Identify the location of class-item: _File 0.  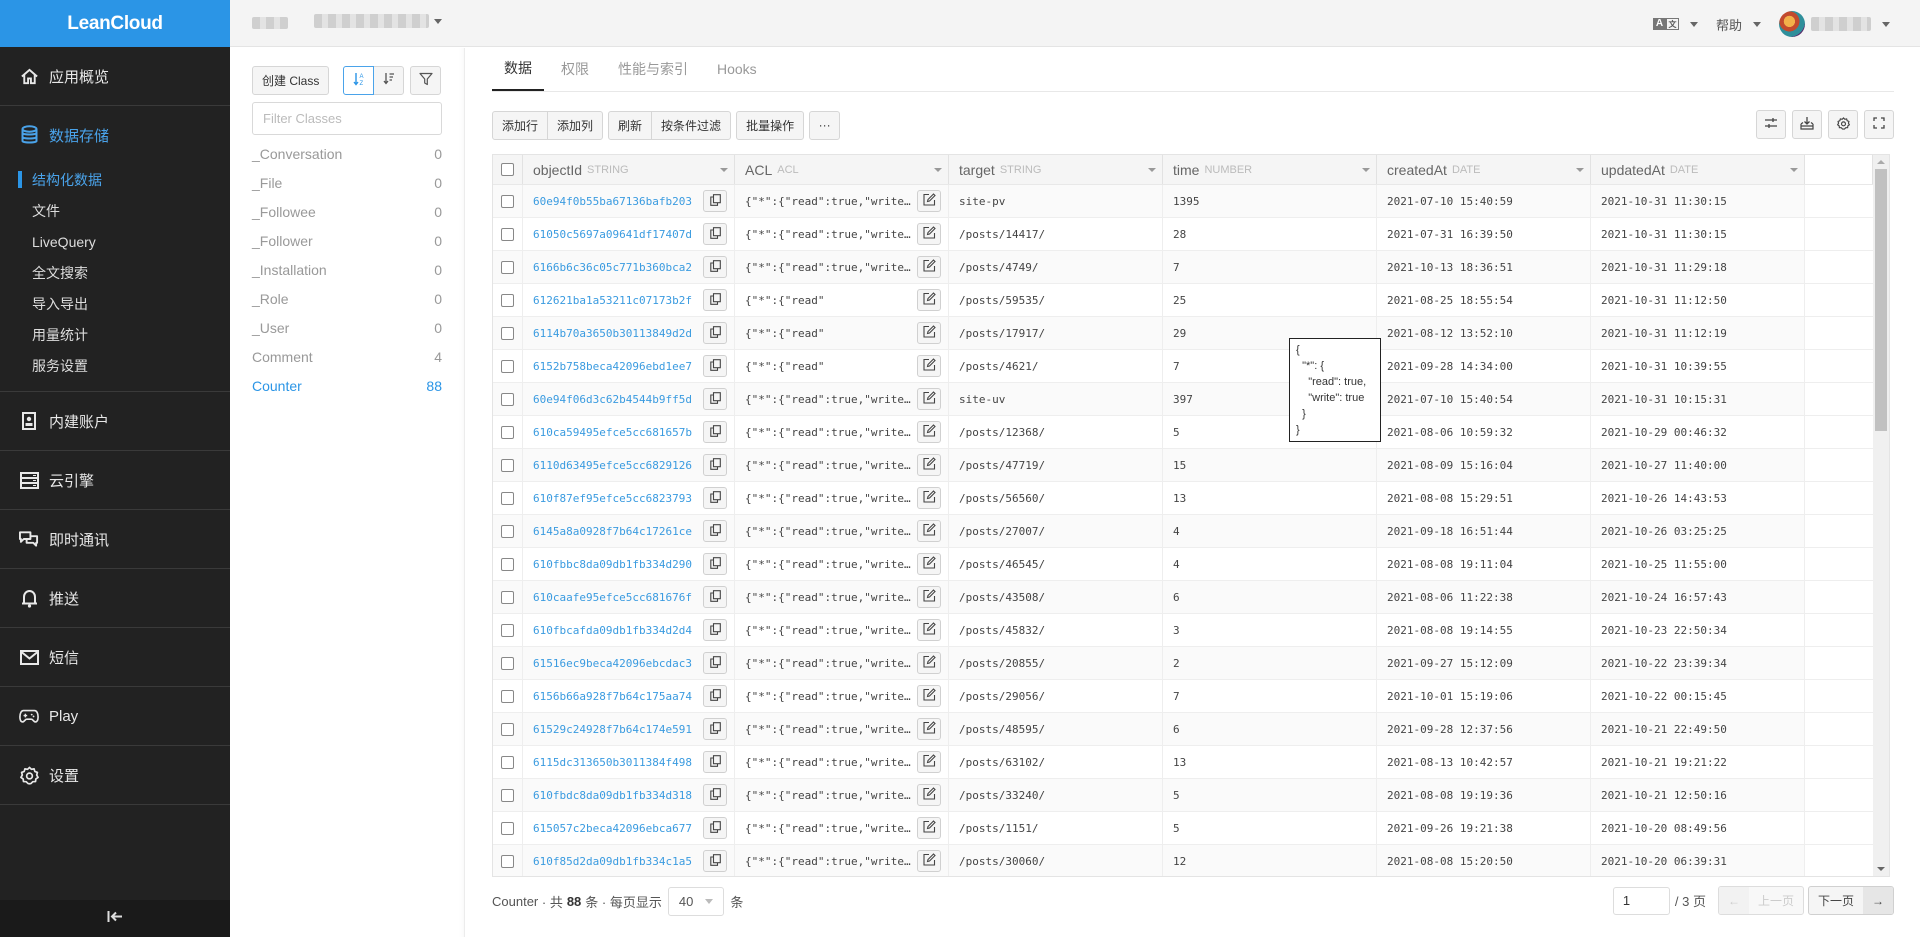
(347, 182).